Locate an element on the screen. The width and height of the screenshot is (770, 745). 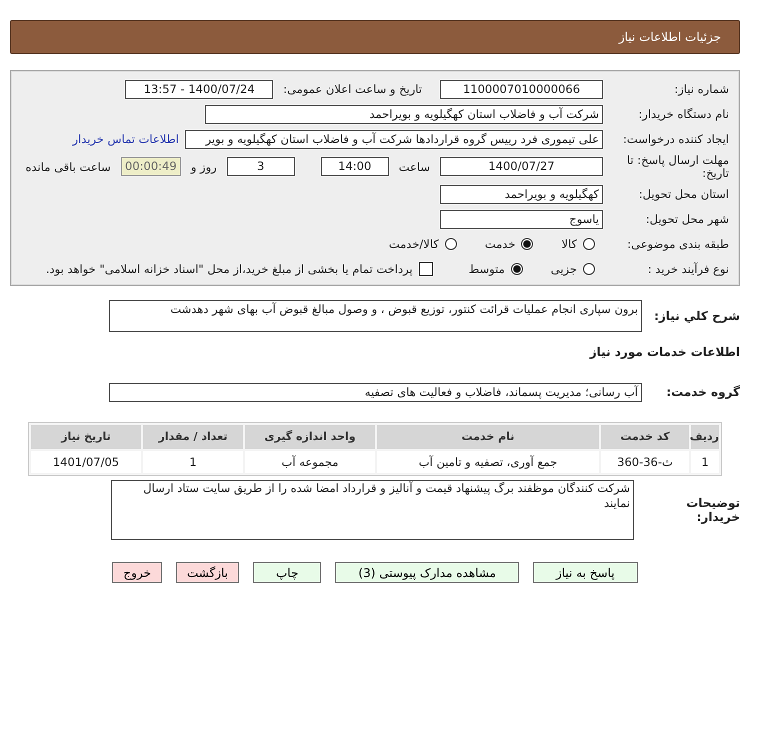
column-header: تاریخ نیاز is located at coordinates (86, 437).